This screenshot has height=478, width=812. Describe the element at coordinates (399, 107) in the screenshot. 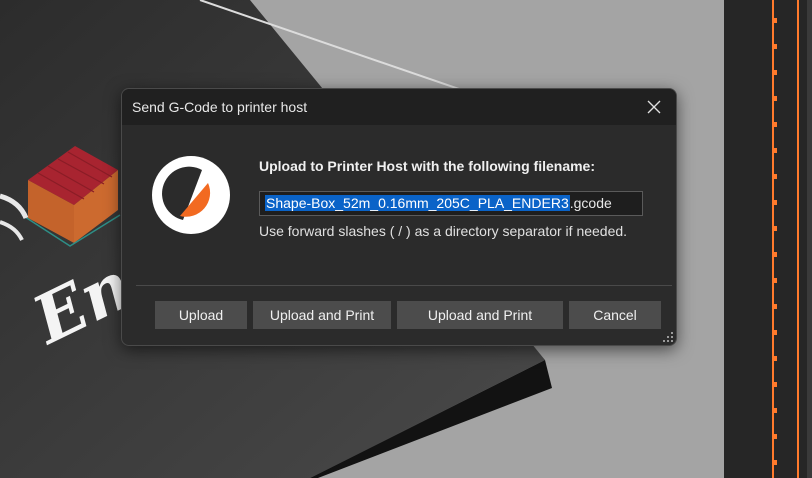

I see `dialog-titlebar: Send G-Code to printer host` at that location.